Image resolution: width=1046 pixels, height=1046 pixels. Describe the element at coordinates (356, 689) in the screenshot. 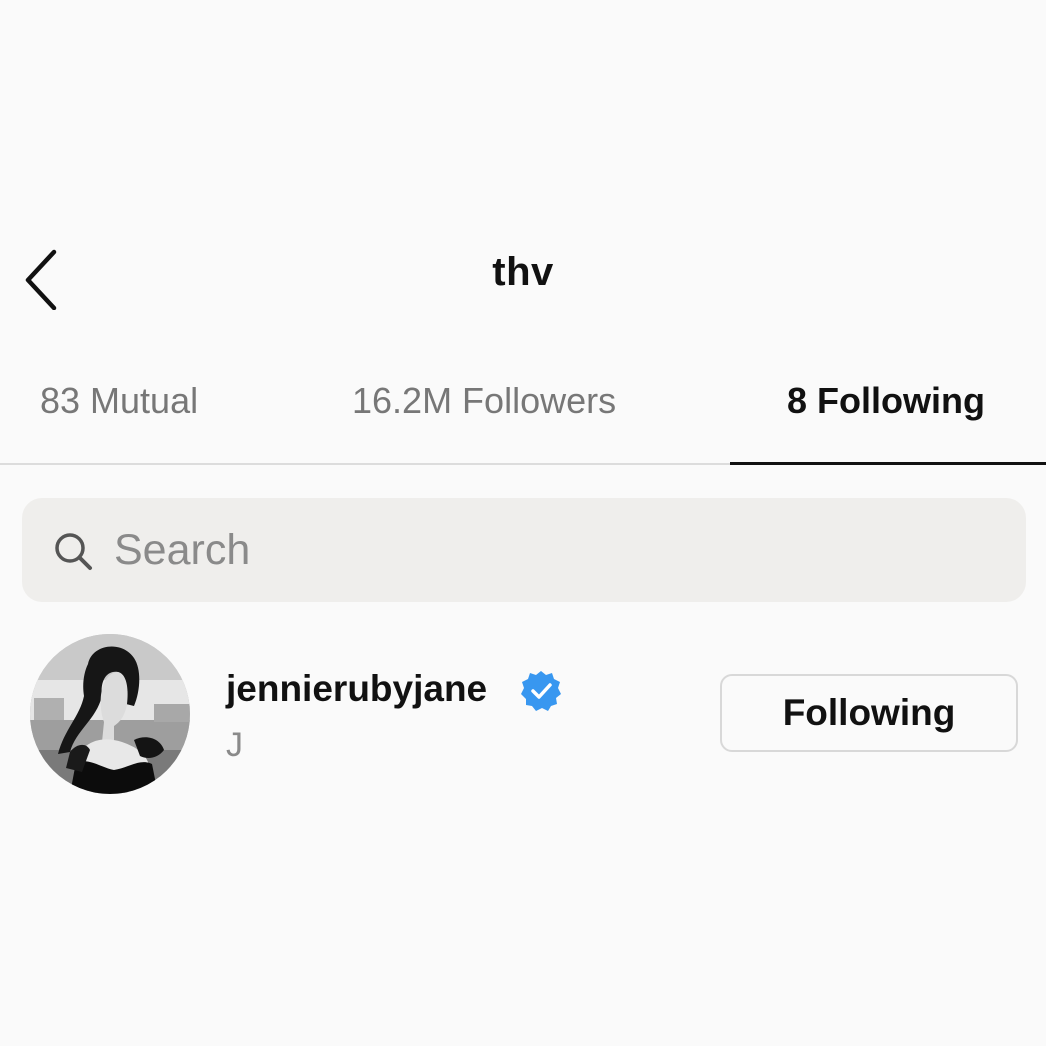

I see `username: jennierubyjane` at that location.